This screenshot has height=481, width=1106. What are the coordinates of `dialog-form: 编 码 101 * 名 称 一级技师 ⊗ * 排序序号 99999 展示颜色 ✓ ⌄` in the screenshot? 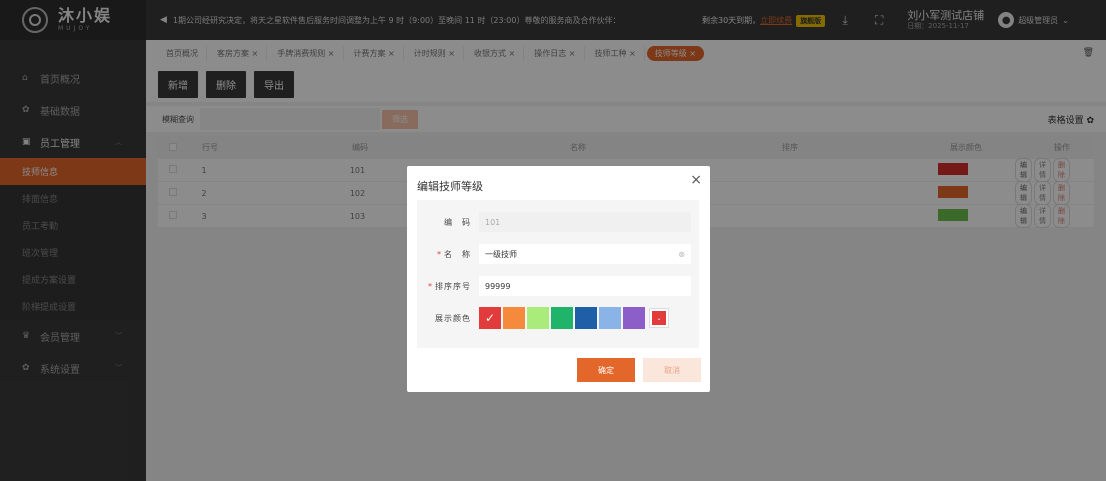 It's located at (558, 274).